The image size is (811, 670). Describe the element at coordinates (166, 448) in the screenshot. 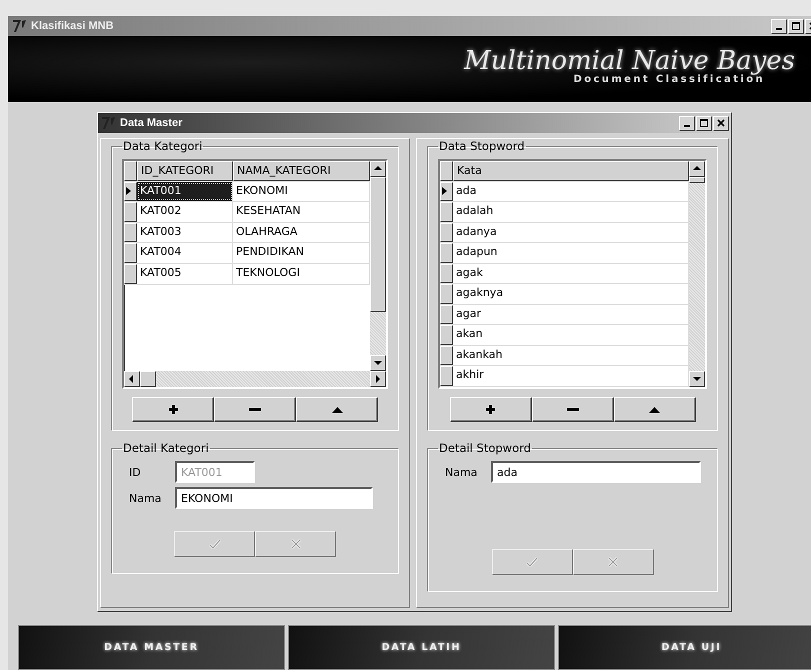

I see `group-title: Detail Kategori` at that location.